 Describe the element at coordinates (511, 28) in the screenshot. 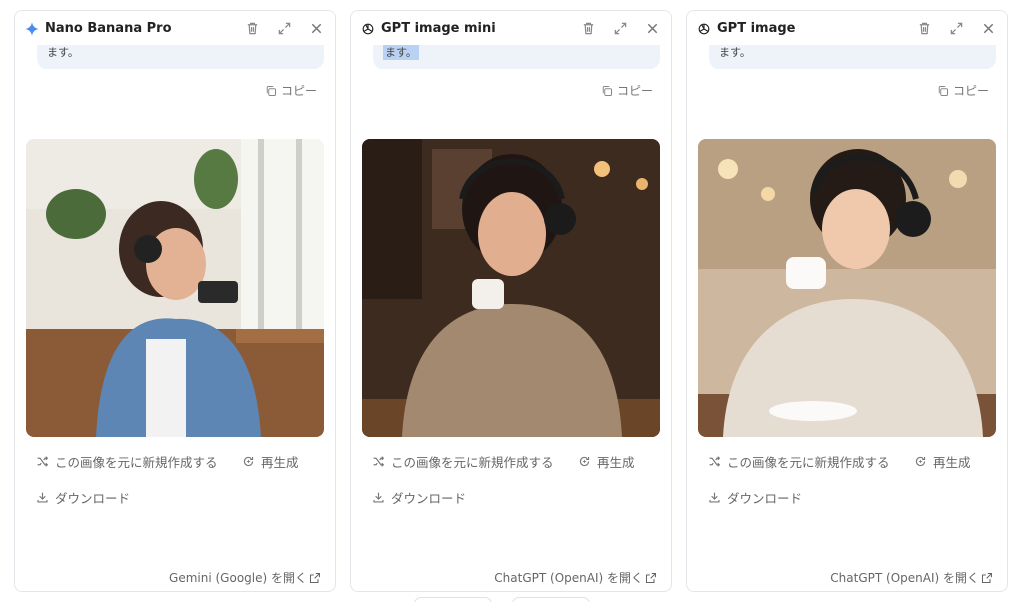

I see `panel-header: GPT image mini` at that location.